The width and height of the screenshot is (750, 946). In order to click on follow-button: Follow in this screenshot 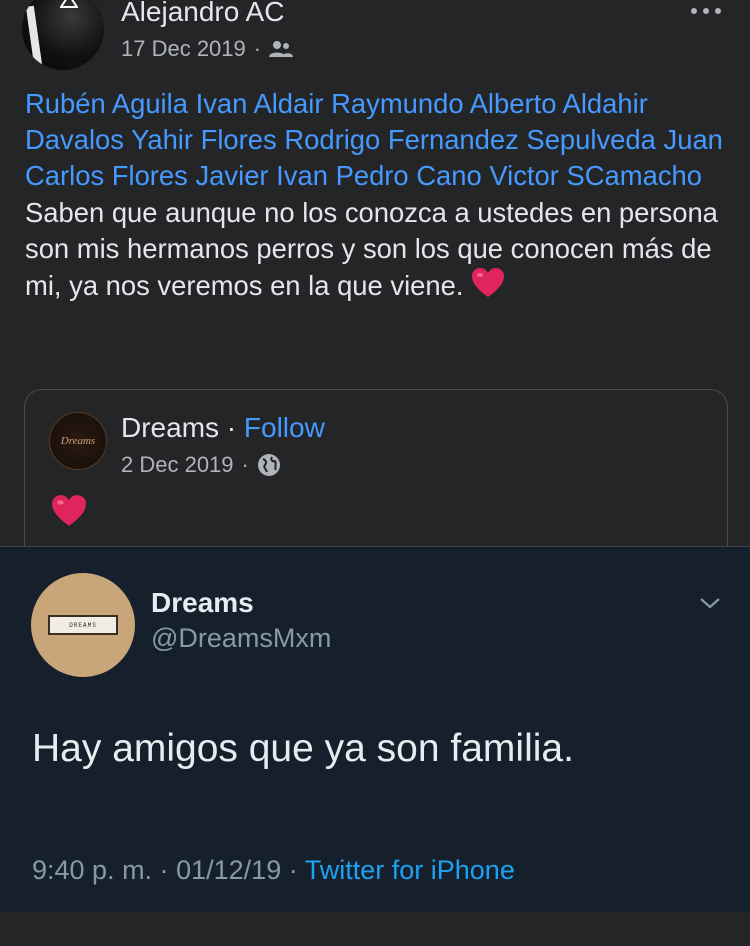, I will do `click(284, 427)`.